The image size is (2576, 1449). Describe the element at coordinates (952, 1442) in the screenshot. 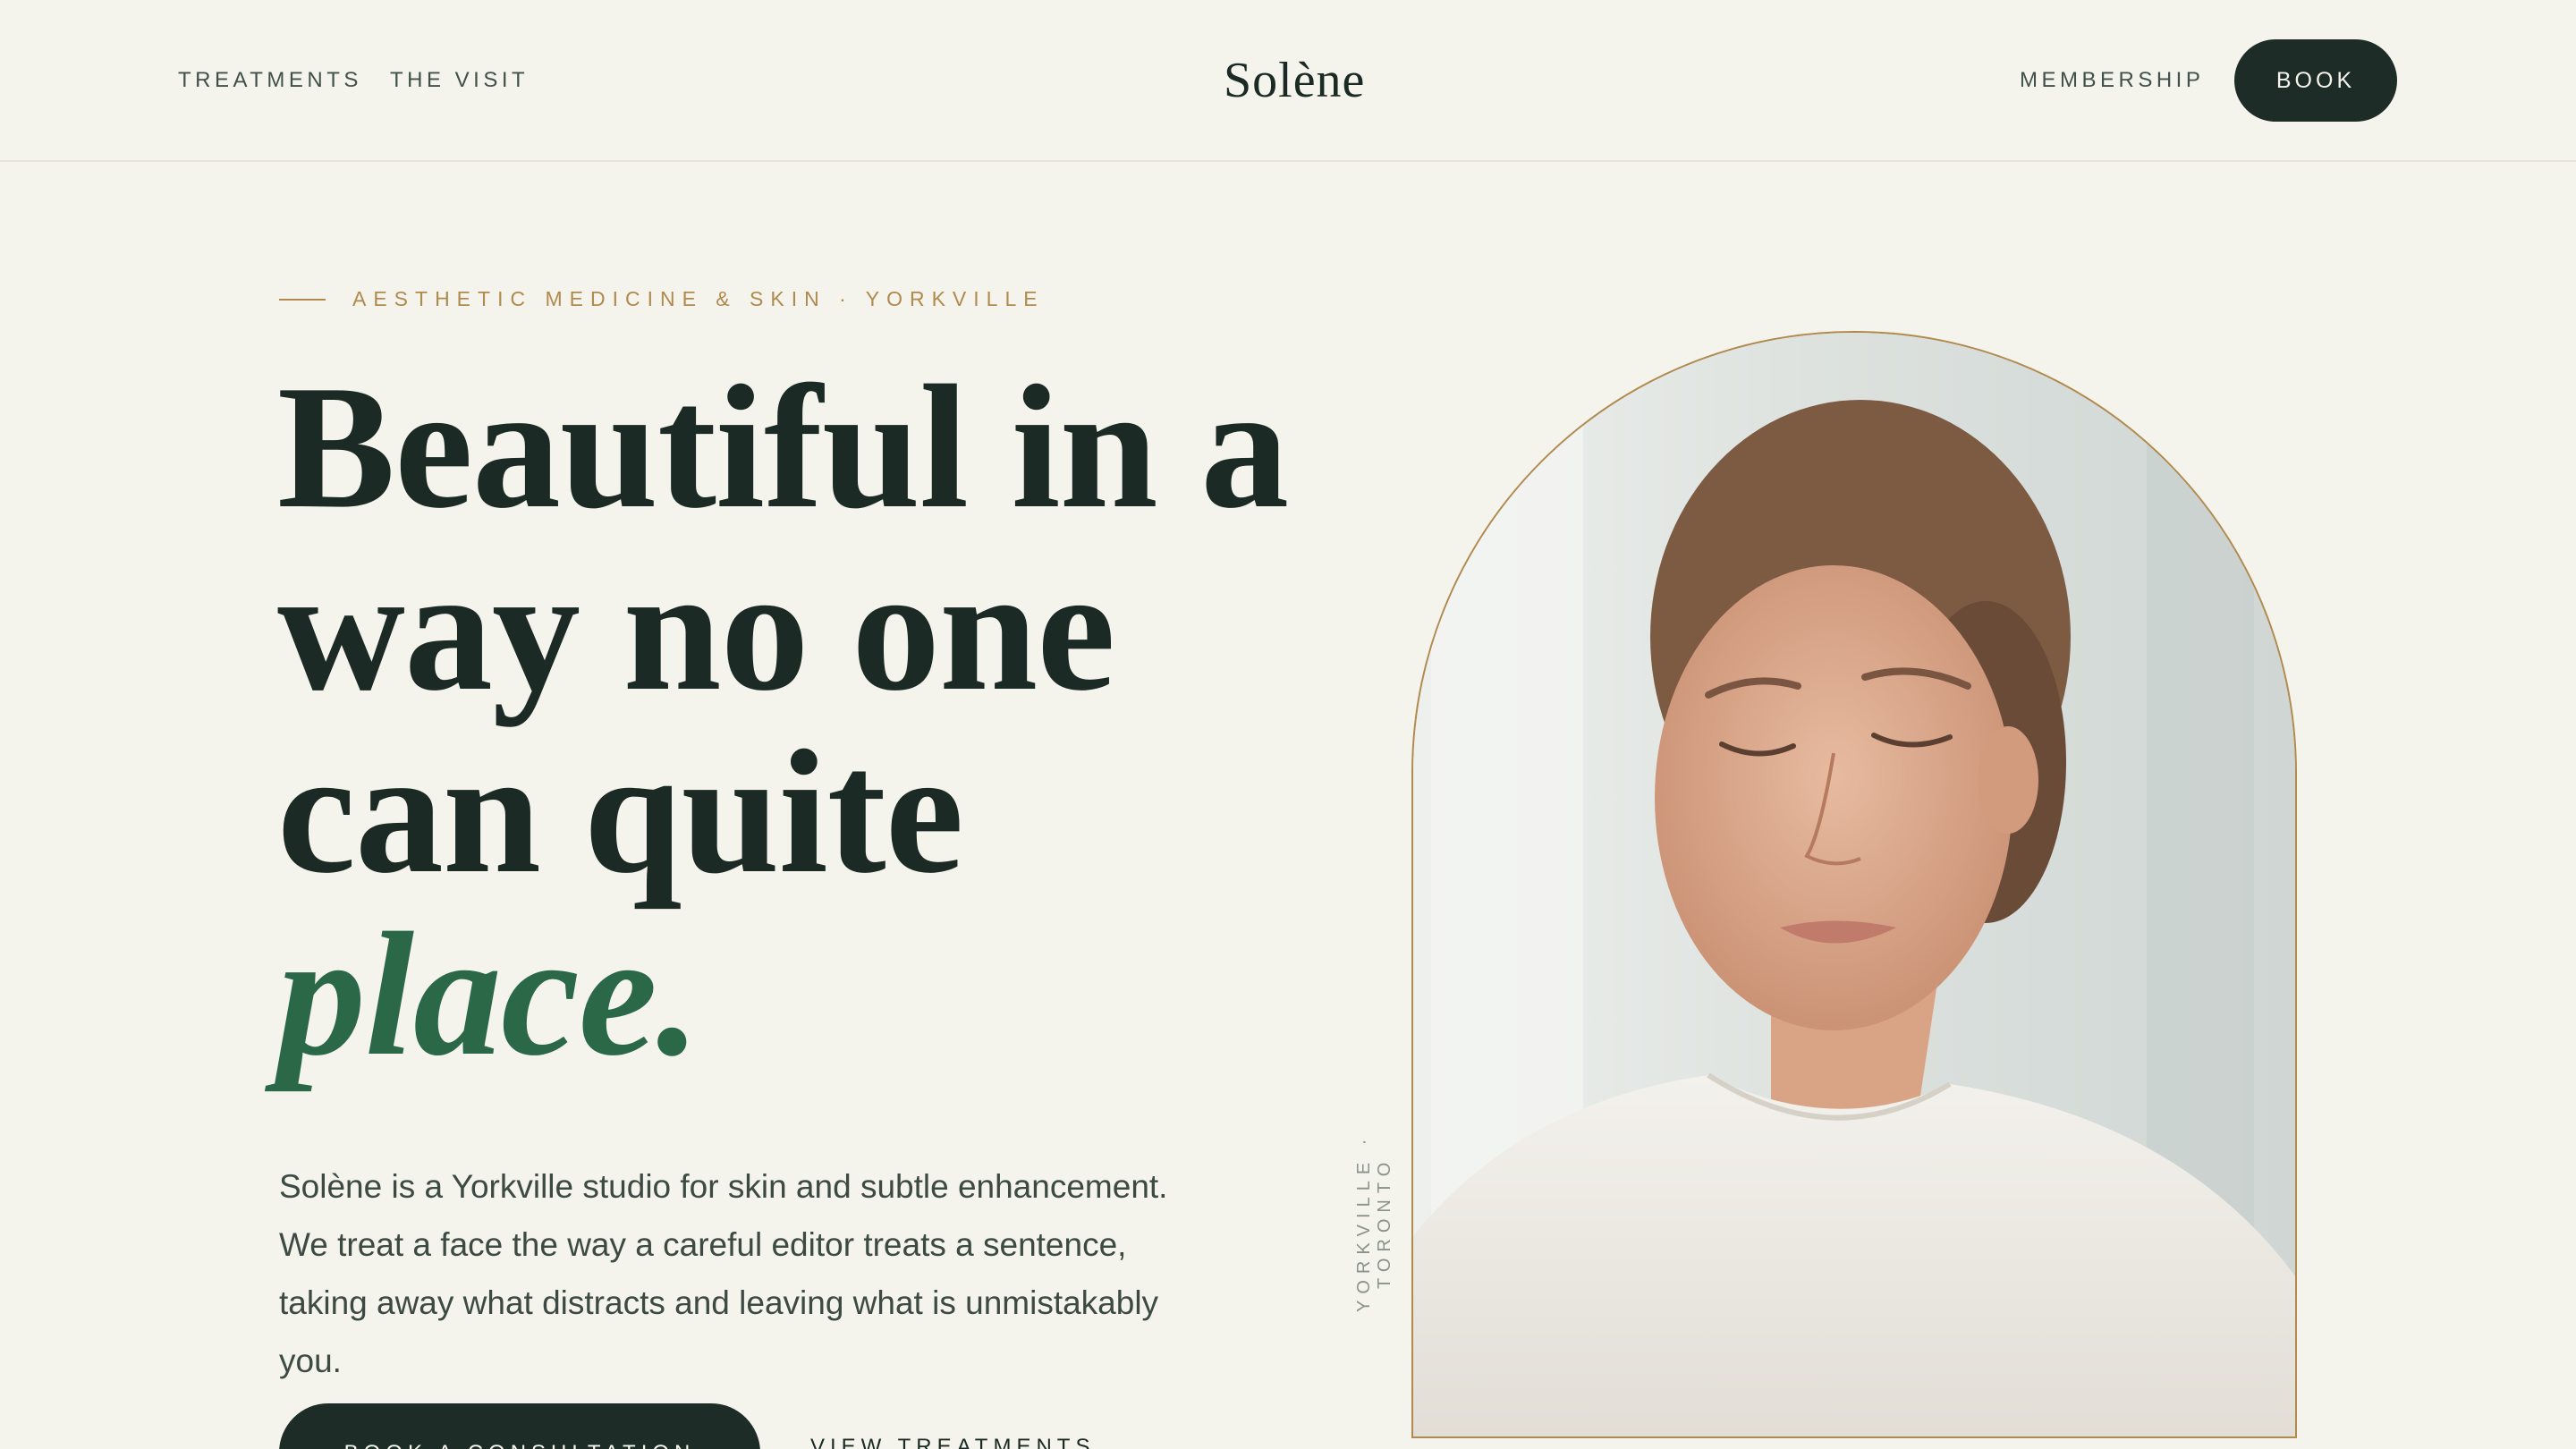

I see `view-treatments-link: VIEW TREATMENTS` at that location.